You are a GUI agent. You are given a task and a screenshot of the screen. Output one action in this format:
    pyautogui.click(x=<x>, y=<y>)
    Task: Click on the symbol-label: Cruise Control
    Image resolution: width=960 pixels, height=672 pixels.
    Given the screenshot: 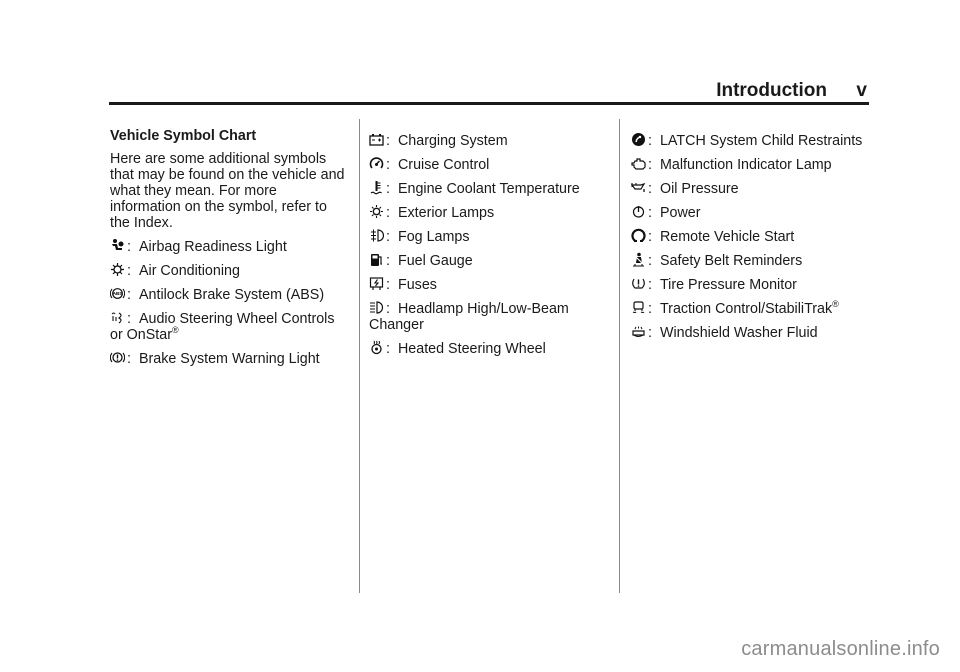 What is the action you would take?
    pyautogui.click(x=443, y=165)
    